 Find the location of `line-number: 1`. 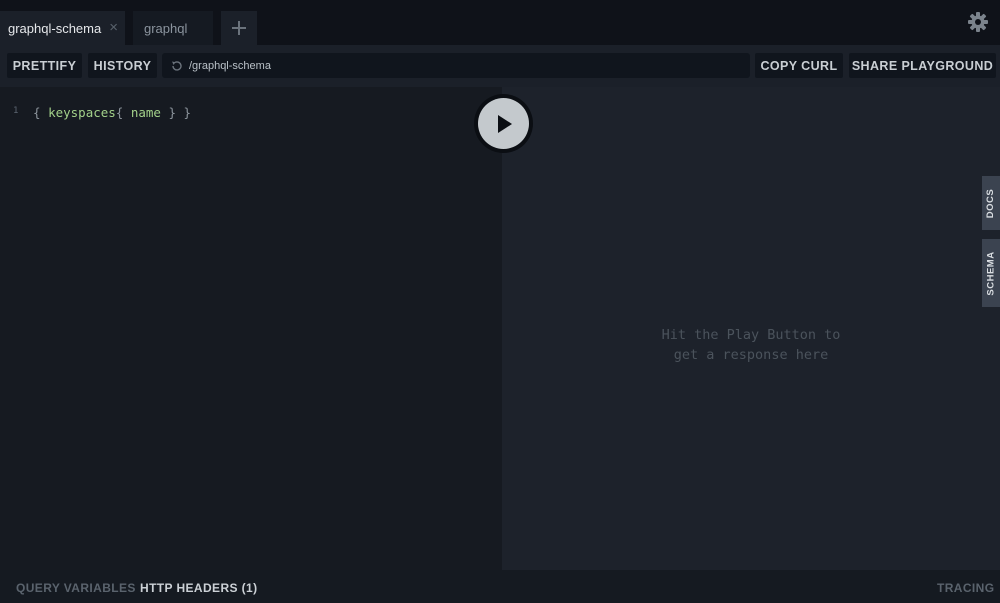

line-number: 1 is located at coordinates (16, 111).